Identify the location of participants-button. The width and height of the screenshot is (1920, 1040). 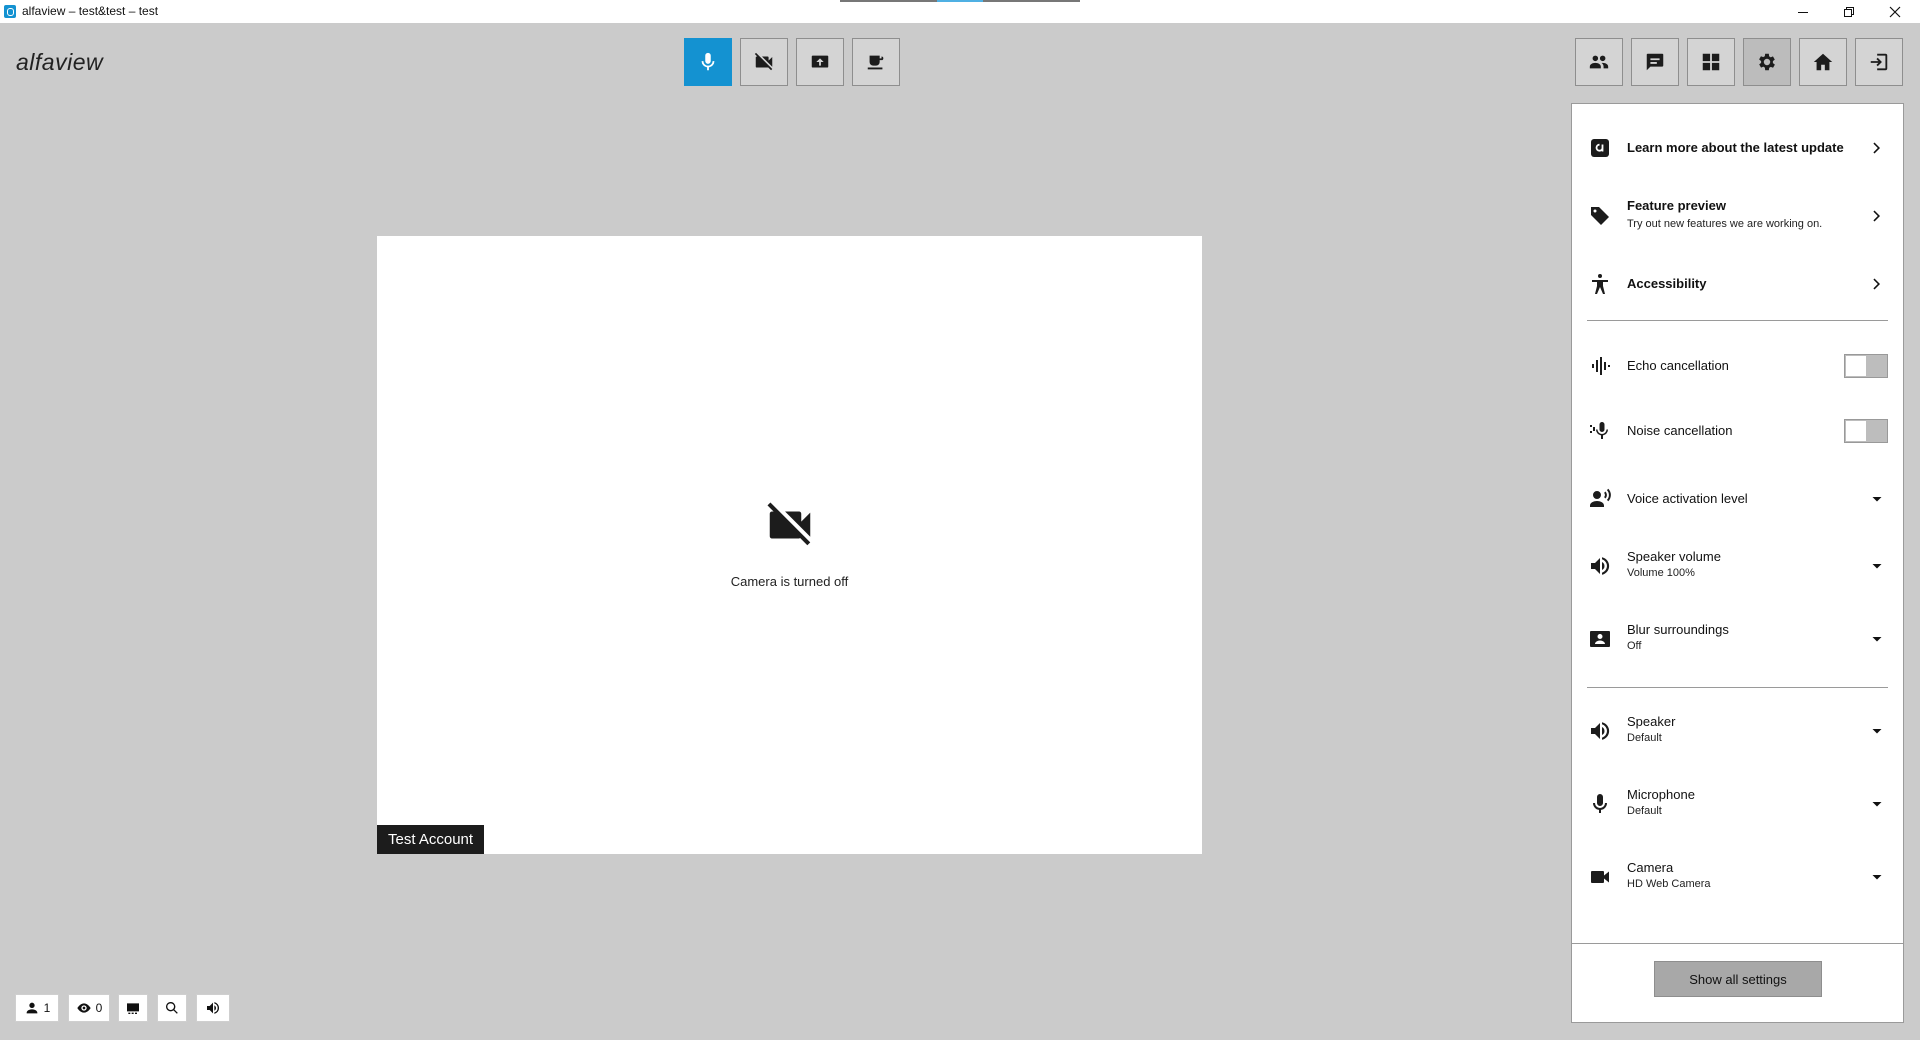
(1599, 62).